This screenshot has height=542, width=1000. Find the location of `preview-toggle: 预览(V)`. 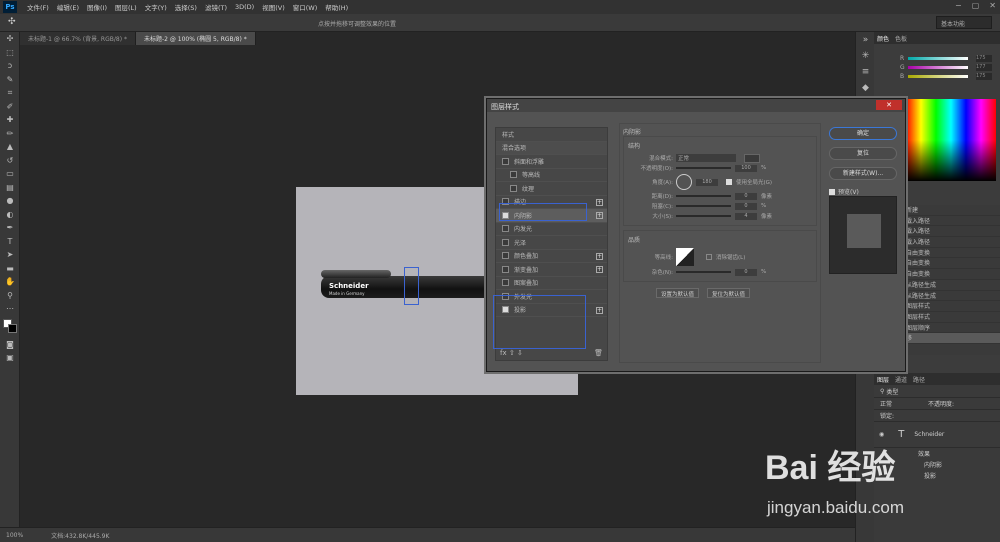

preview-toggle: 预览(V) is located at coordinates (863, 191).